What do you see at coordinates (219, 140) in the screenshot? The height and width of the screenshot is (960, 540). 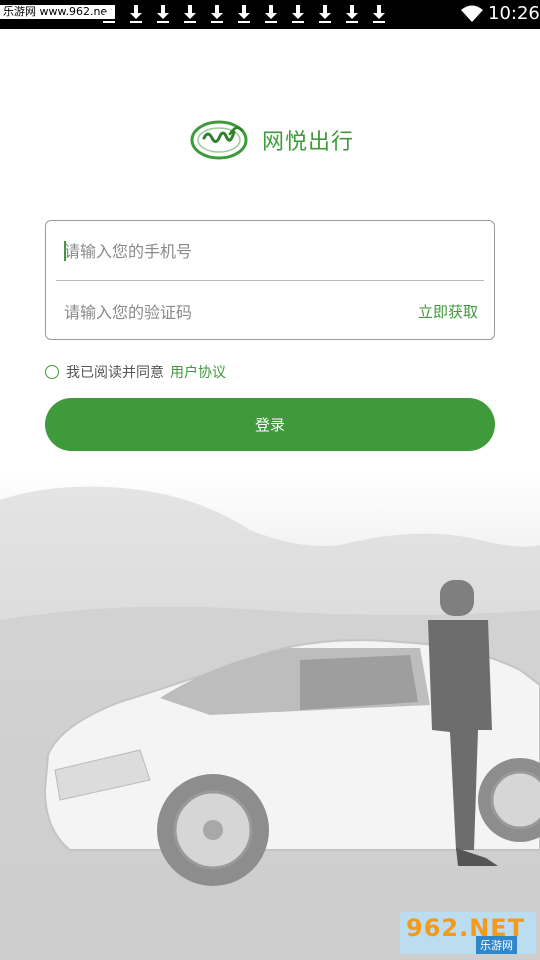 I see `wy-logo-icon` at bounding box center [219, 140].